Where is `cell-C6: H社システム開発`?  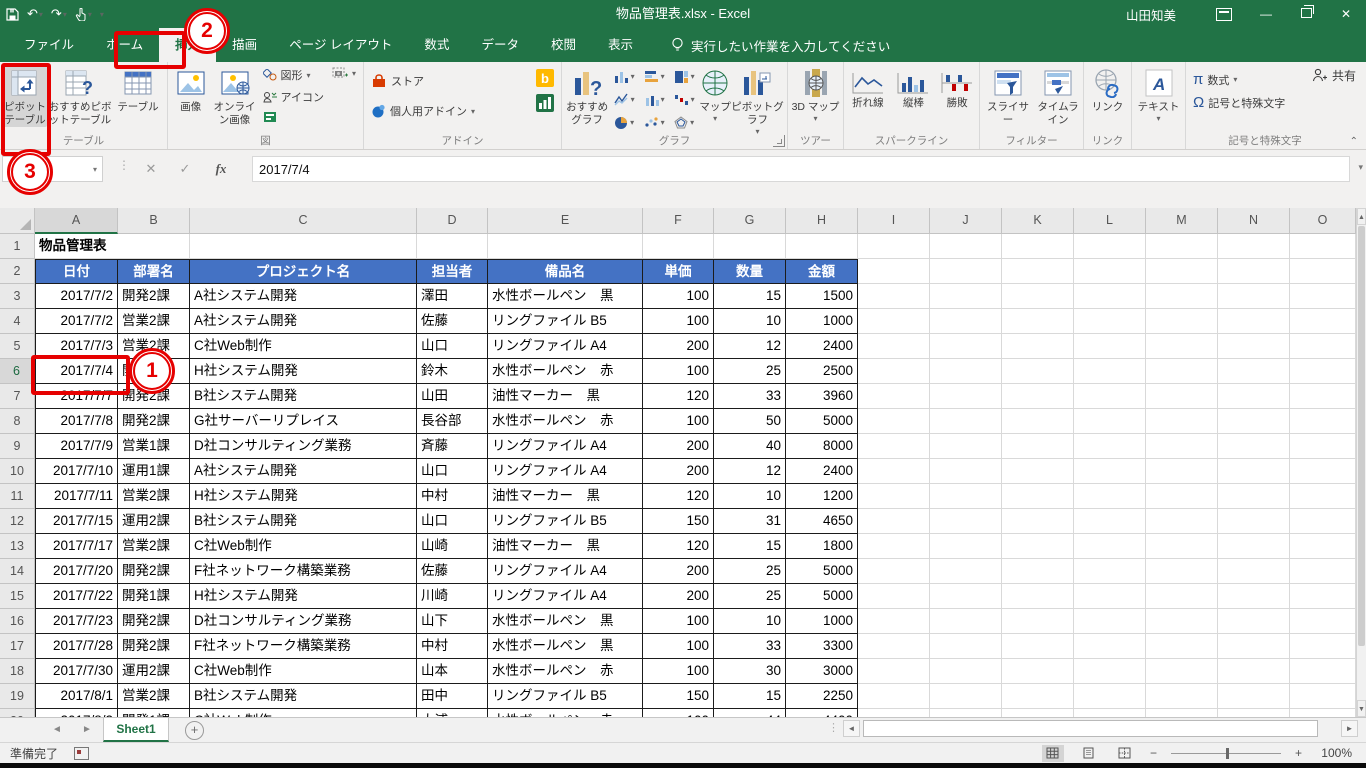
cell-C6: H社システム開発 is located at coordinates (303, 371).